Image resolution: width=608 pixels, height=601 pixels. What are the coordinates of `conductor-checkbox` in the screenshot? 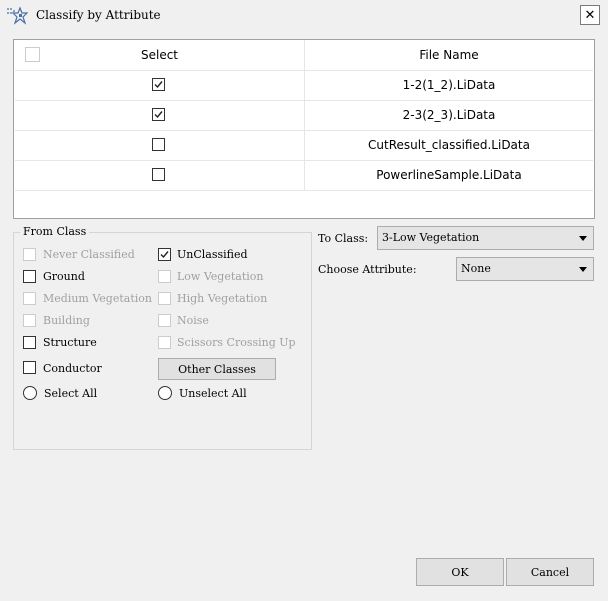 It's located at (29, 367).